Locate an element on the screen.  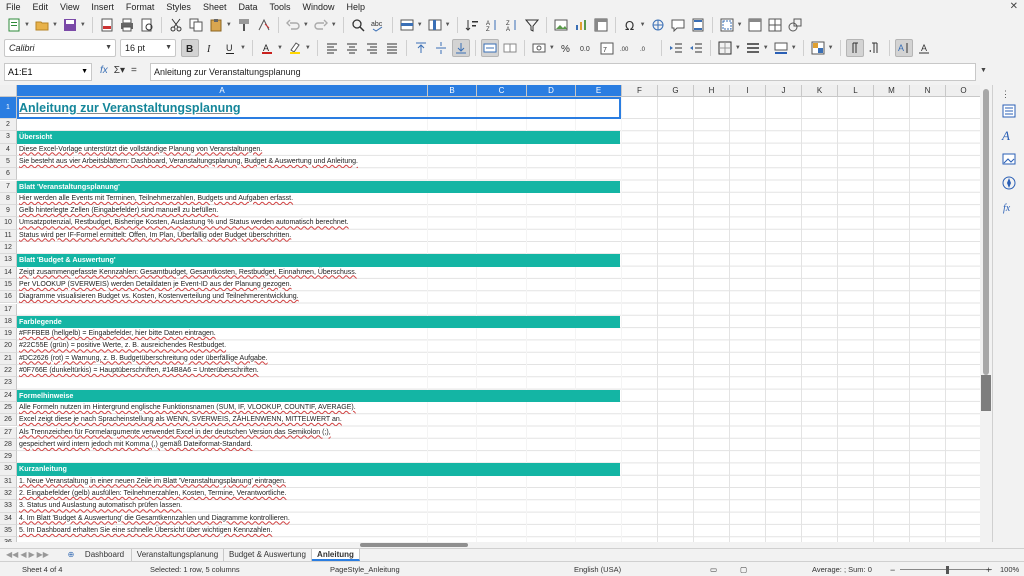
undo-icon is located at coordinates (293, 25).